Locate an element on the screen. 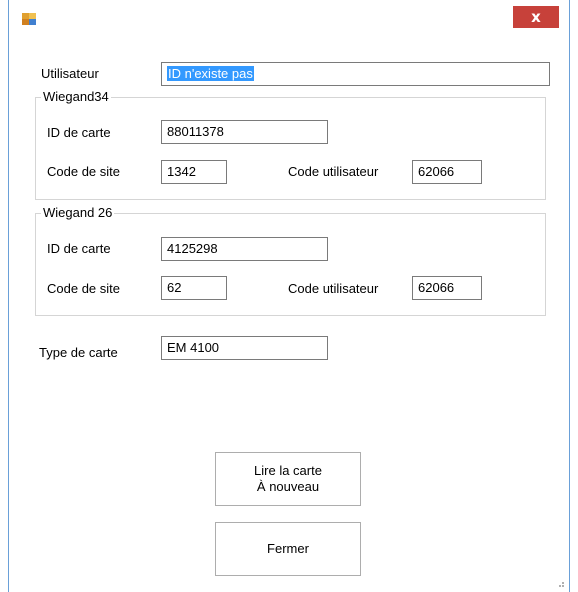  wiegand26-title: Wiegand 26 is located at coordinates (78, 213).